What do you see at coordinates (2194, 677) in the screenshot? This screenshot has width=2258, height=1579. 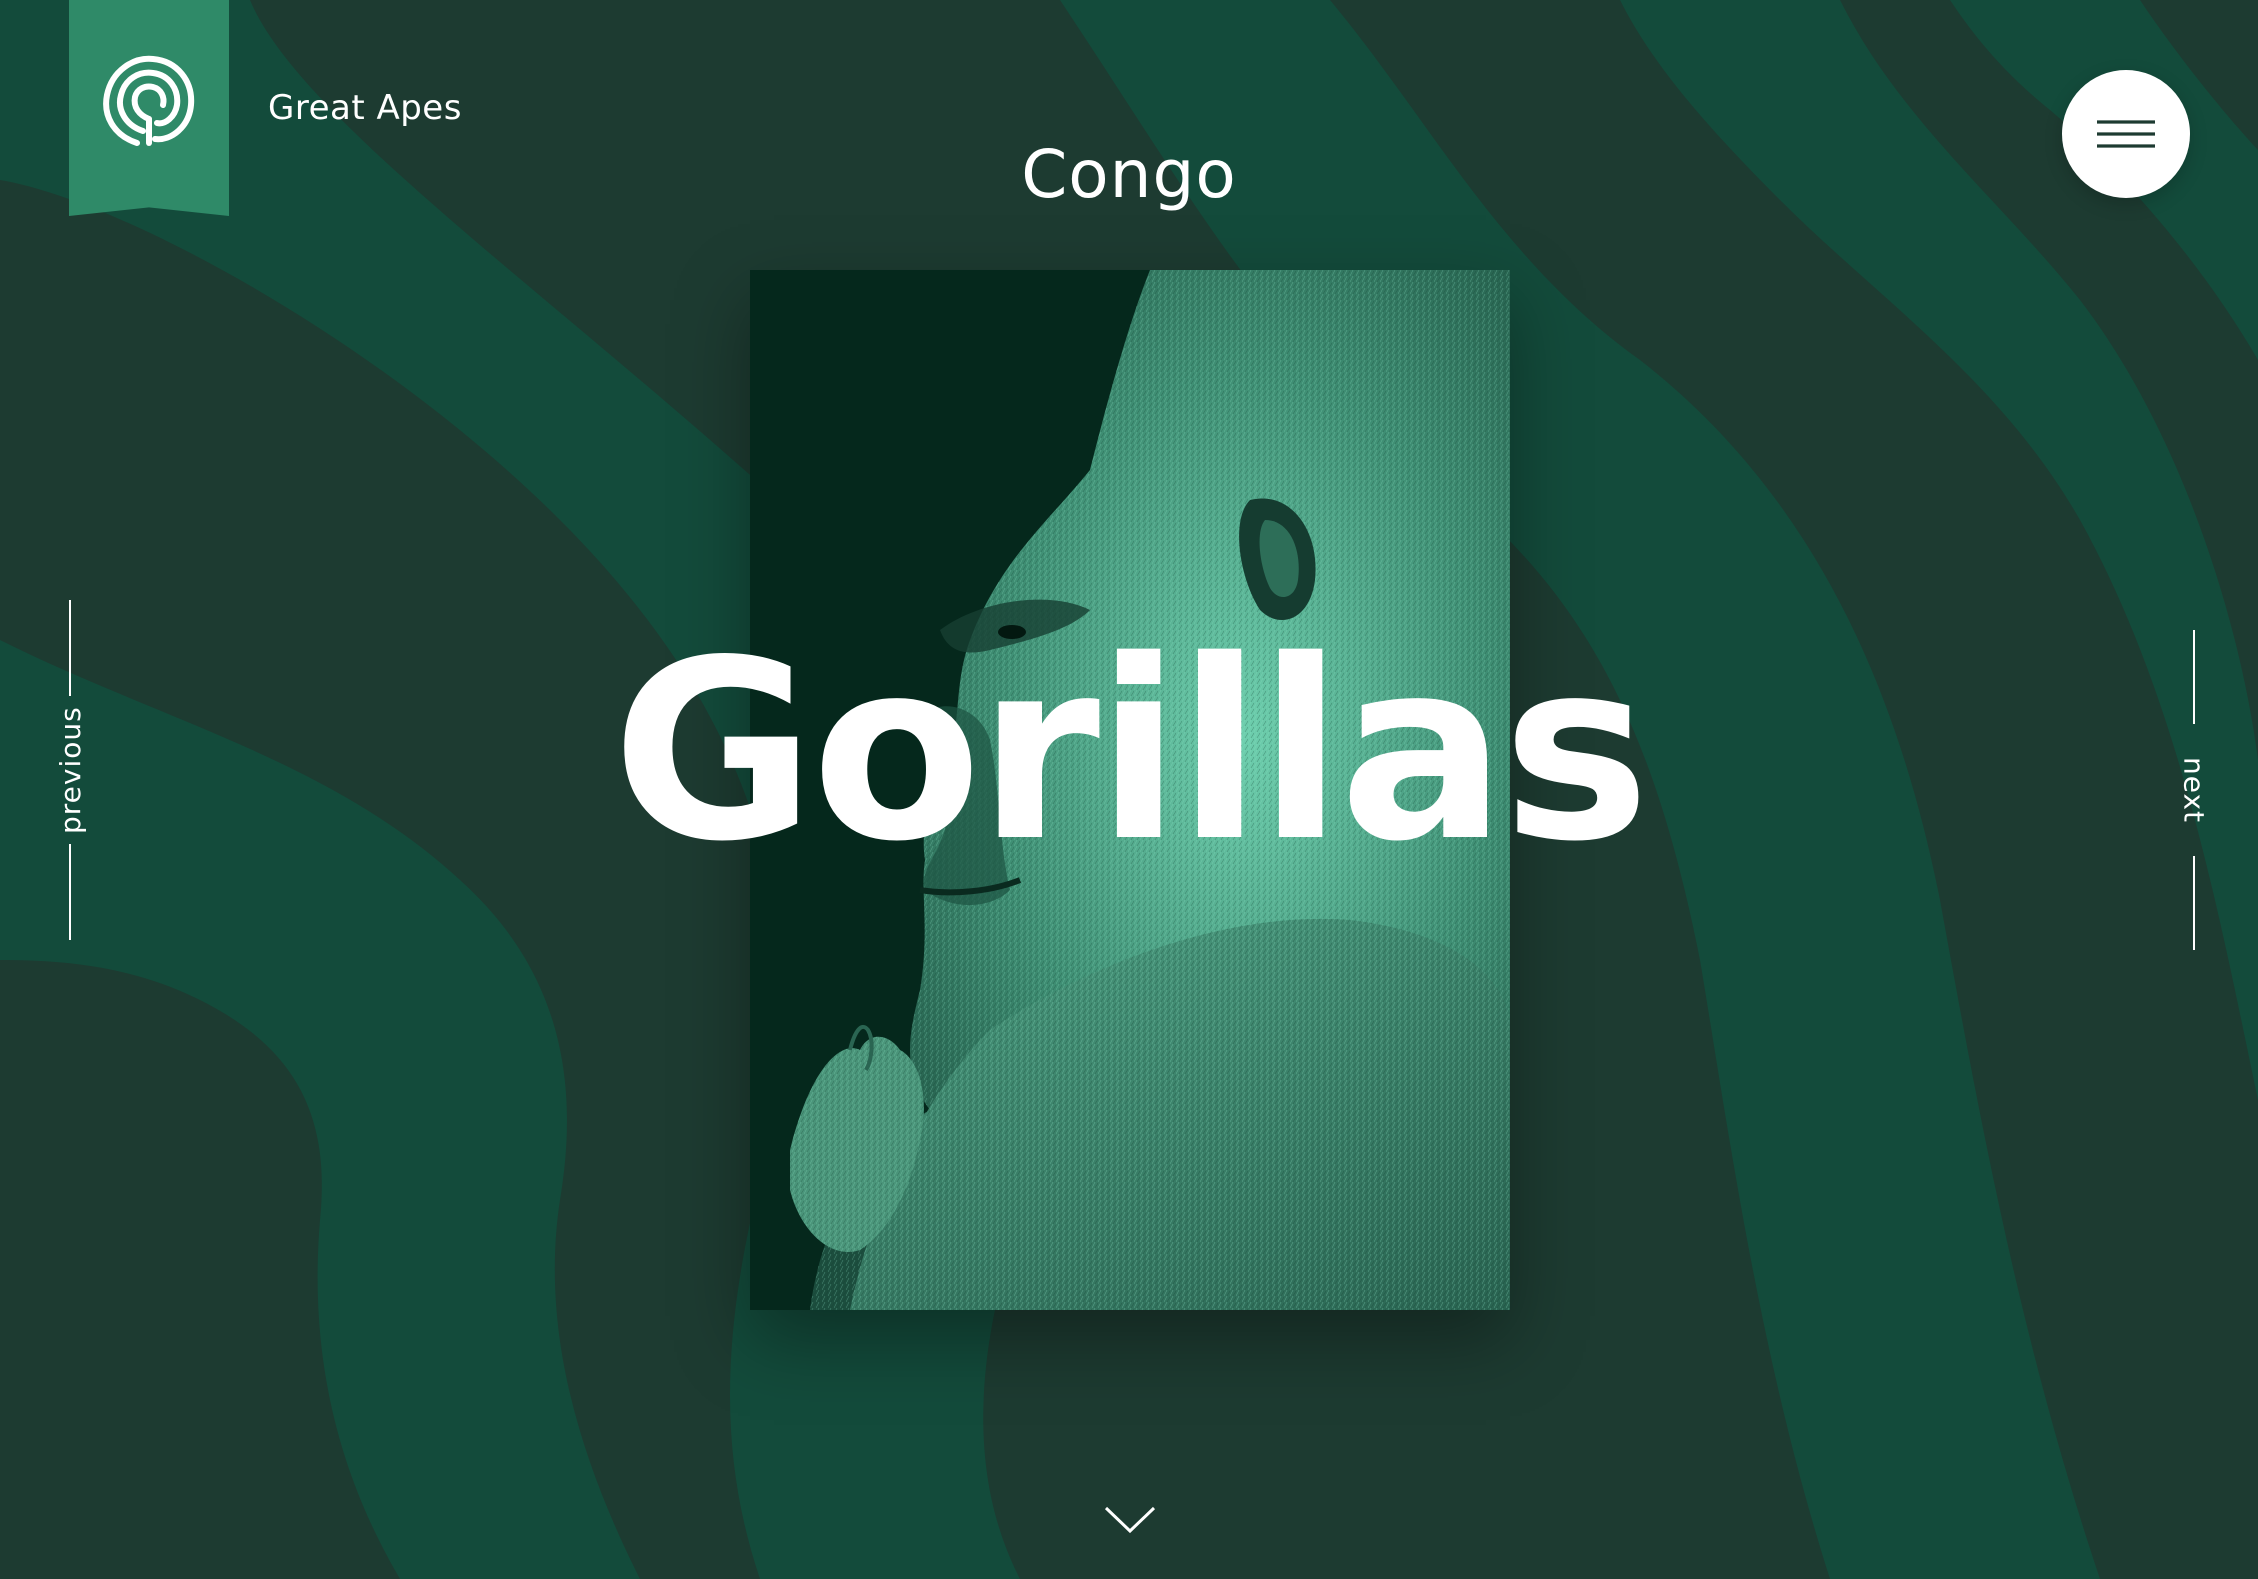 I see `next-nav-line-top` at bounding box center [2194, 677].